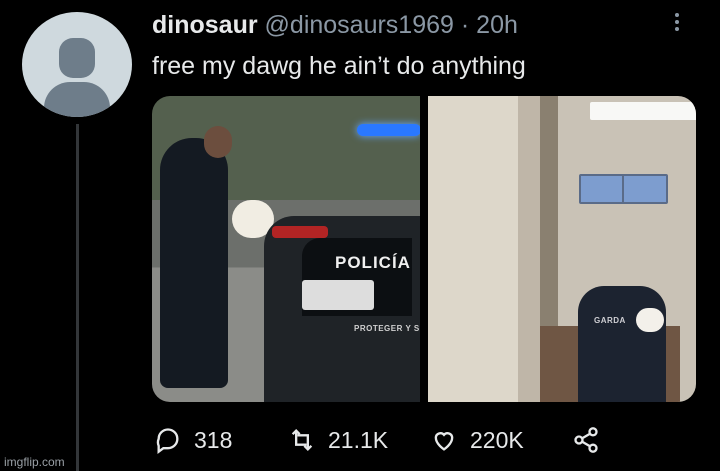 The height and width of the screenshot is (471, 720). Describe the element at coordinates (444, 441) in the screenshot. I see `heart-icon` at that location.